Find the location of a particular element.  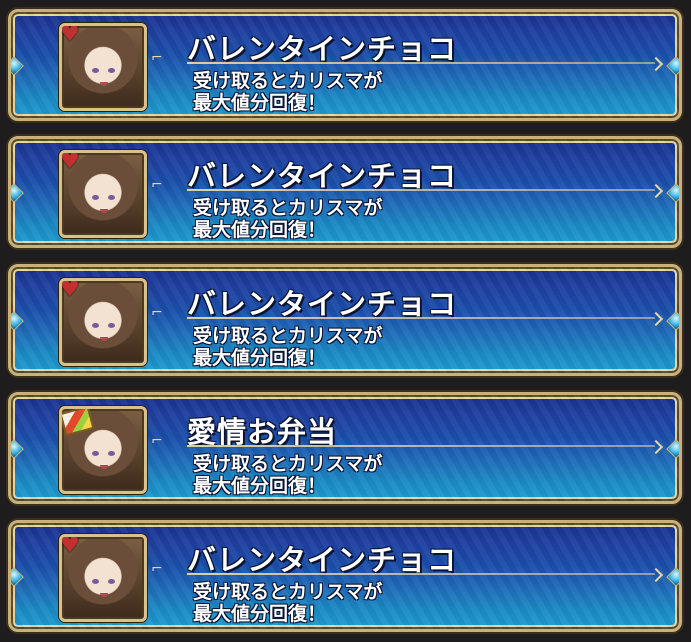

bento-box-icon is located at coordinates (78, 423).